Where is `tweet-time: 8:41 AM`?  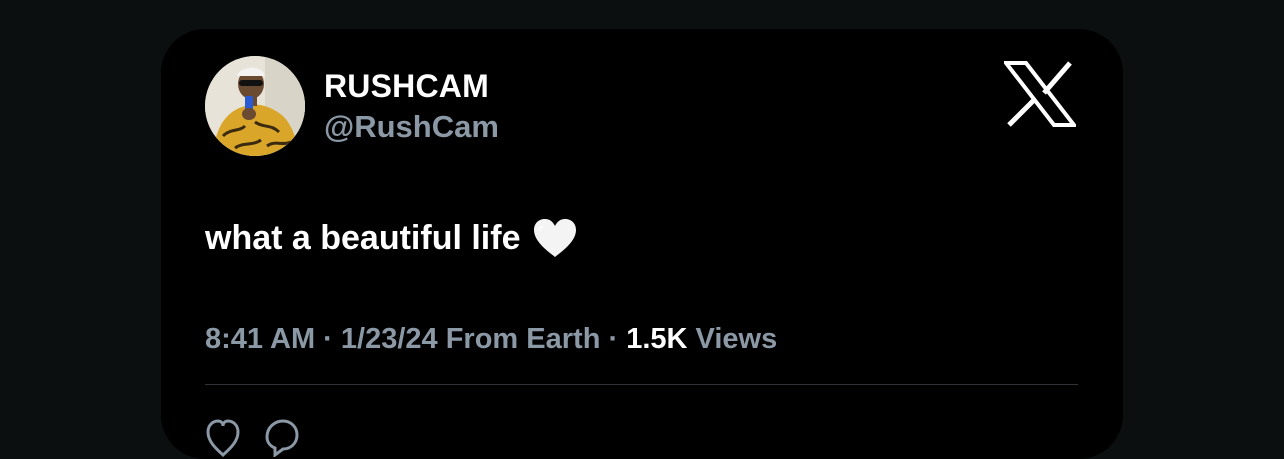 tweet-time: 8:41 AM is located at coordinates (260, 339).